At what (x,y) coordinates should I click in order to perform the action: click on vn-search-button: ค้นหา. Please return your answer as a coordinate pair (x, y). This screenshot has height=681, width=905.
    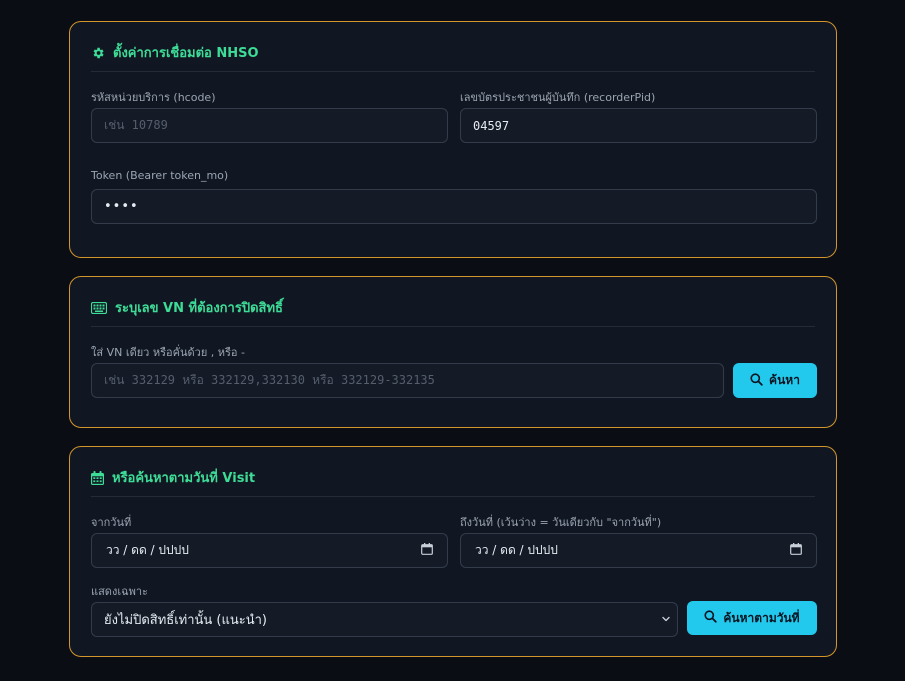
    Looking at the image, I should click on (775, 380).